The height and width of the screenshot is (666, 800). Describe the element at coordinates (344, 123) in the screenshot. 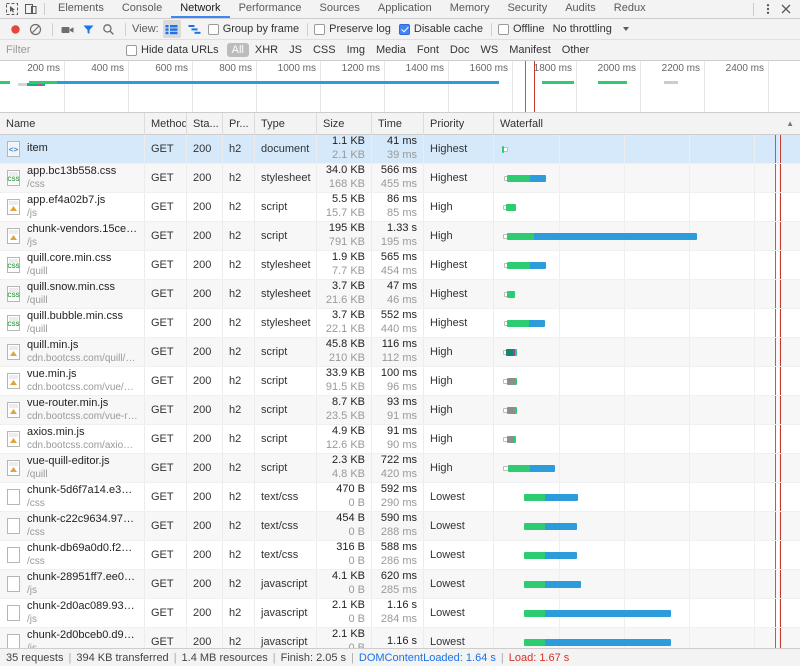

I see `column-header-size: Size` at that location.